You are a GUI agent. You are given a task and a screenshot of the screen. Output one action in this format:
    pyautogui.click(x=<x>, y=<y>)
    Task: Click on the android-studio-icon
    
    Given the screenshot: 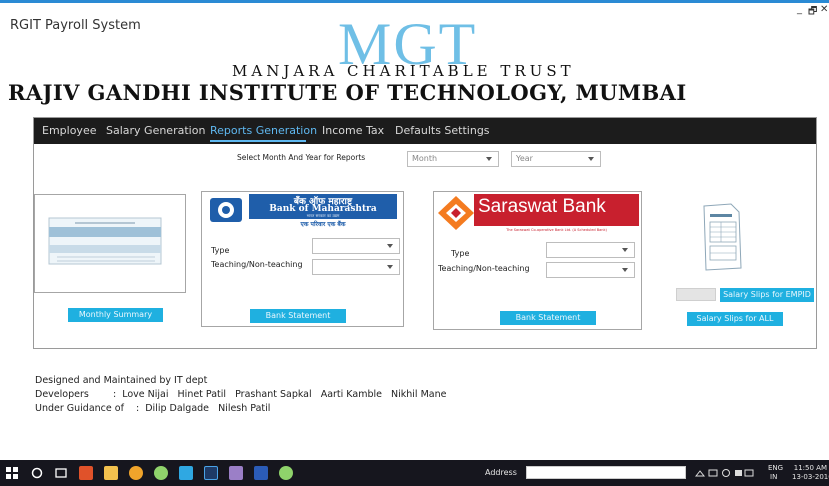 What is the action you would take?
    pyautogui.click(x=161, y=473)
    